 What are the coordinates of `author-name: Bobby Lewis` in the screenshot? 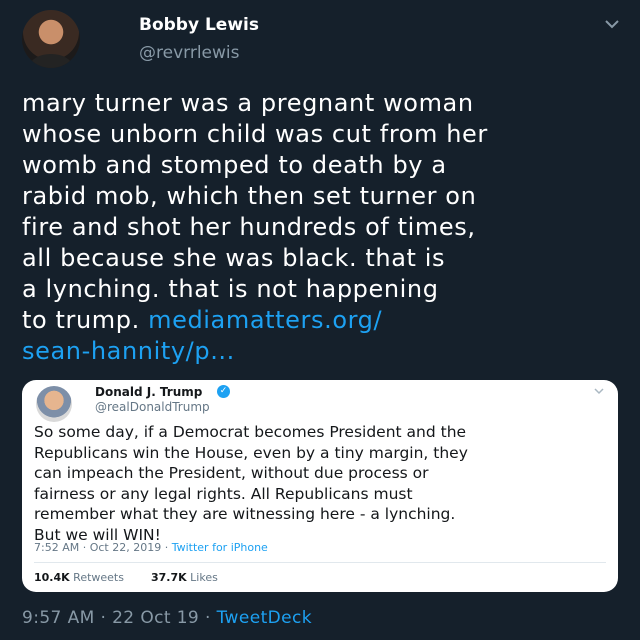 It's located at (199, 25).